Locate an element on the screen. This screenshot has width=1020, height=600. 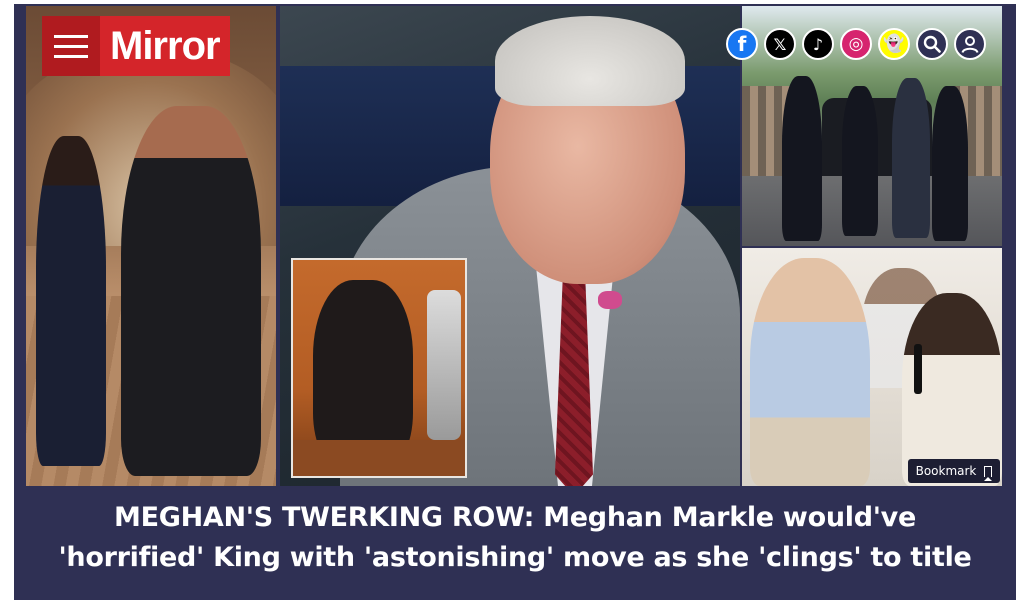
bookmark-icon is located at coordinates (988, 473).